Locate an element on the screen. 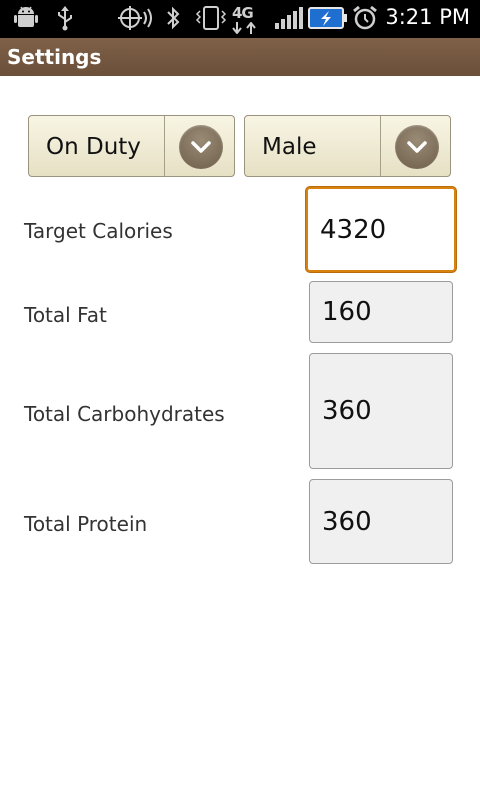 This screenshot has height=800, width=480. signal-strength-icon is located at coordinates (289, 20).